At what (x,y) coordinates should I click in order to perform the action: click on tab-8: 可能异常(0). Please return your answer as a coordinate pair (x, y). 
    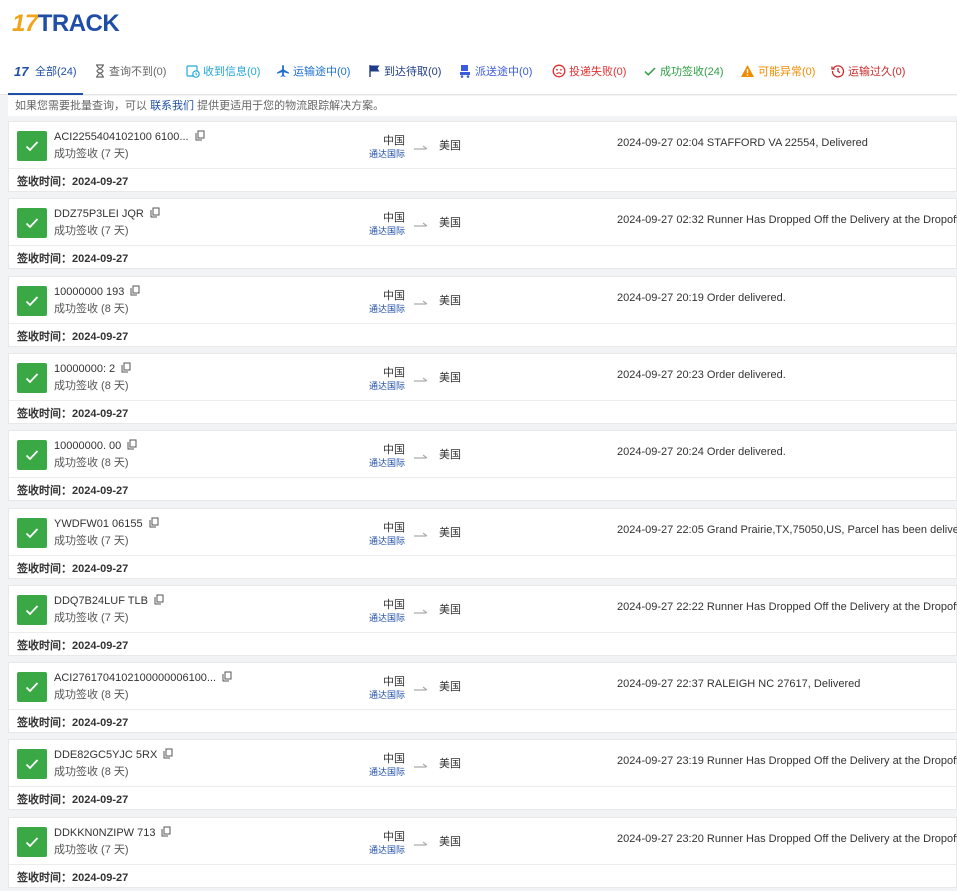
    Looking at the image, I should click on (777, 71).